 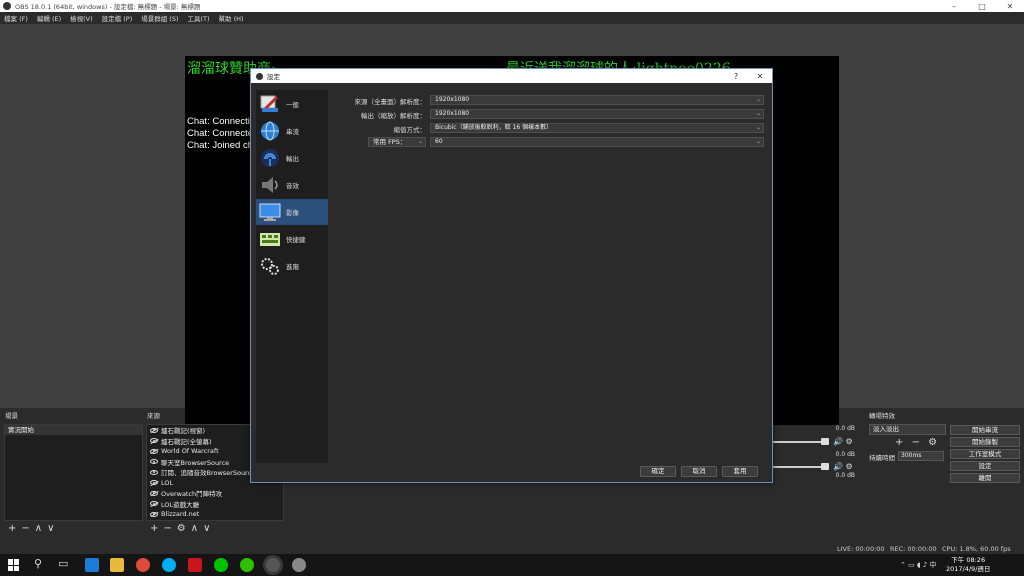 What do you see at coordinates (699, 471) in the screenshot?
I see `cancel-button: 取消` at bounding box center [699, 471].